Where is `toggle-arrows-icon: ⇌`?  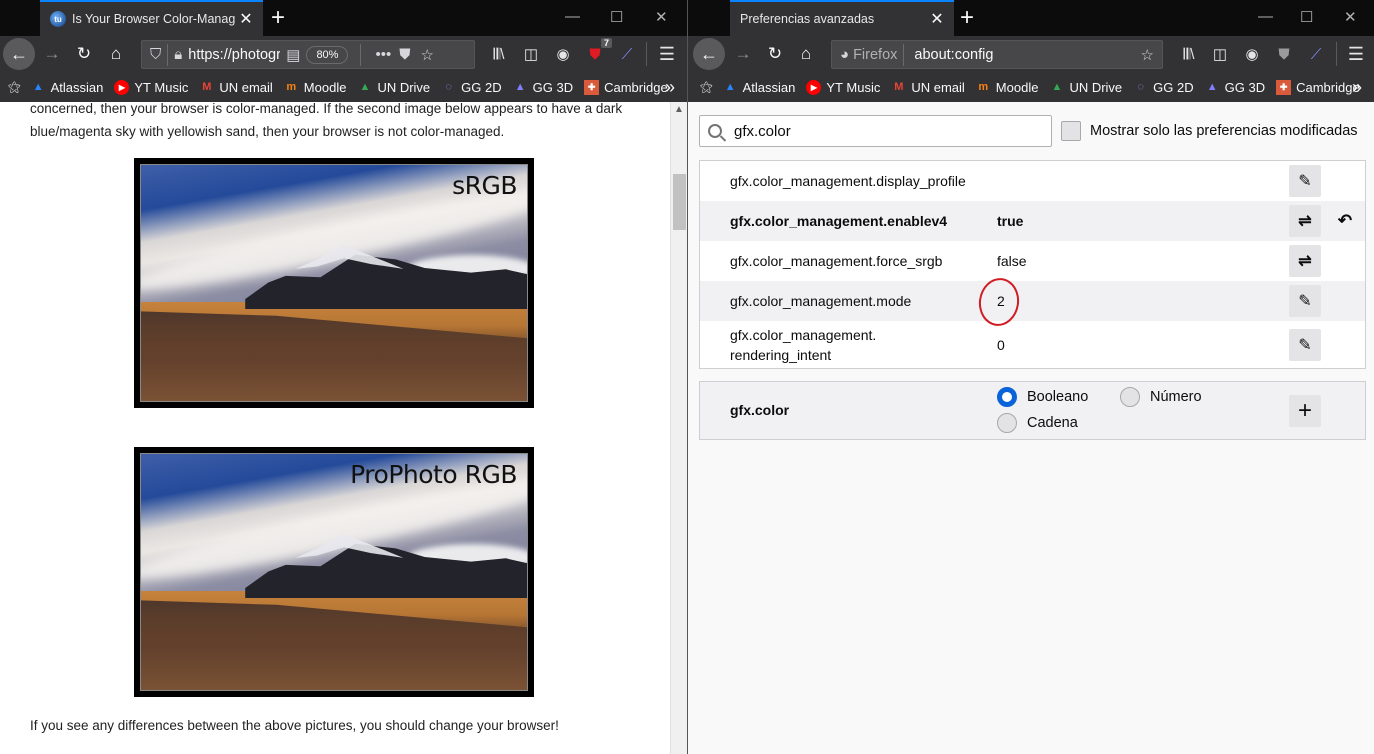
toggle-arrows-icon: ⇌ is located at coordinates (1305, 221).